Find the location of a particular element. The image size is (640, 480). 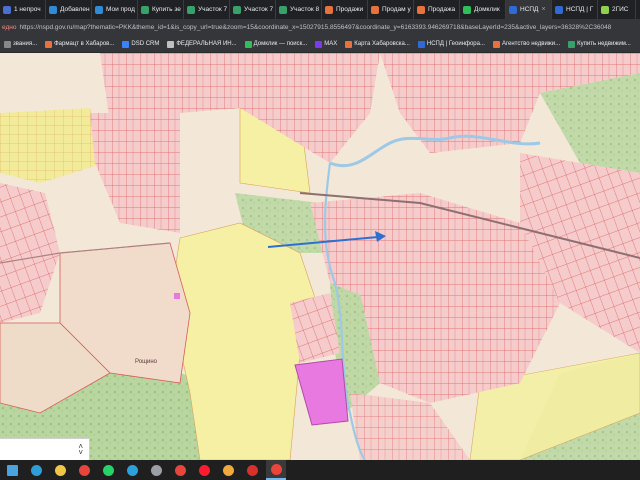

tab-label: Купить зе is located at coordinates (166, 9).